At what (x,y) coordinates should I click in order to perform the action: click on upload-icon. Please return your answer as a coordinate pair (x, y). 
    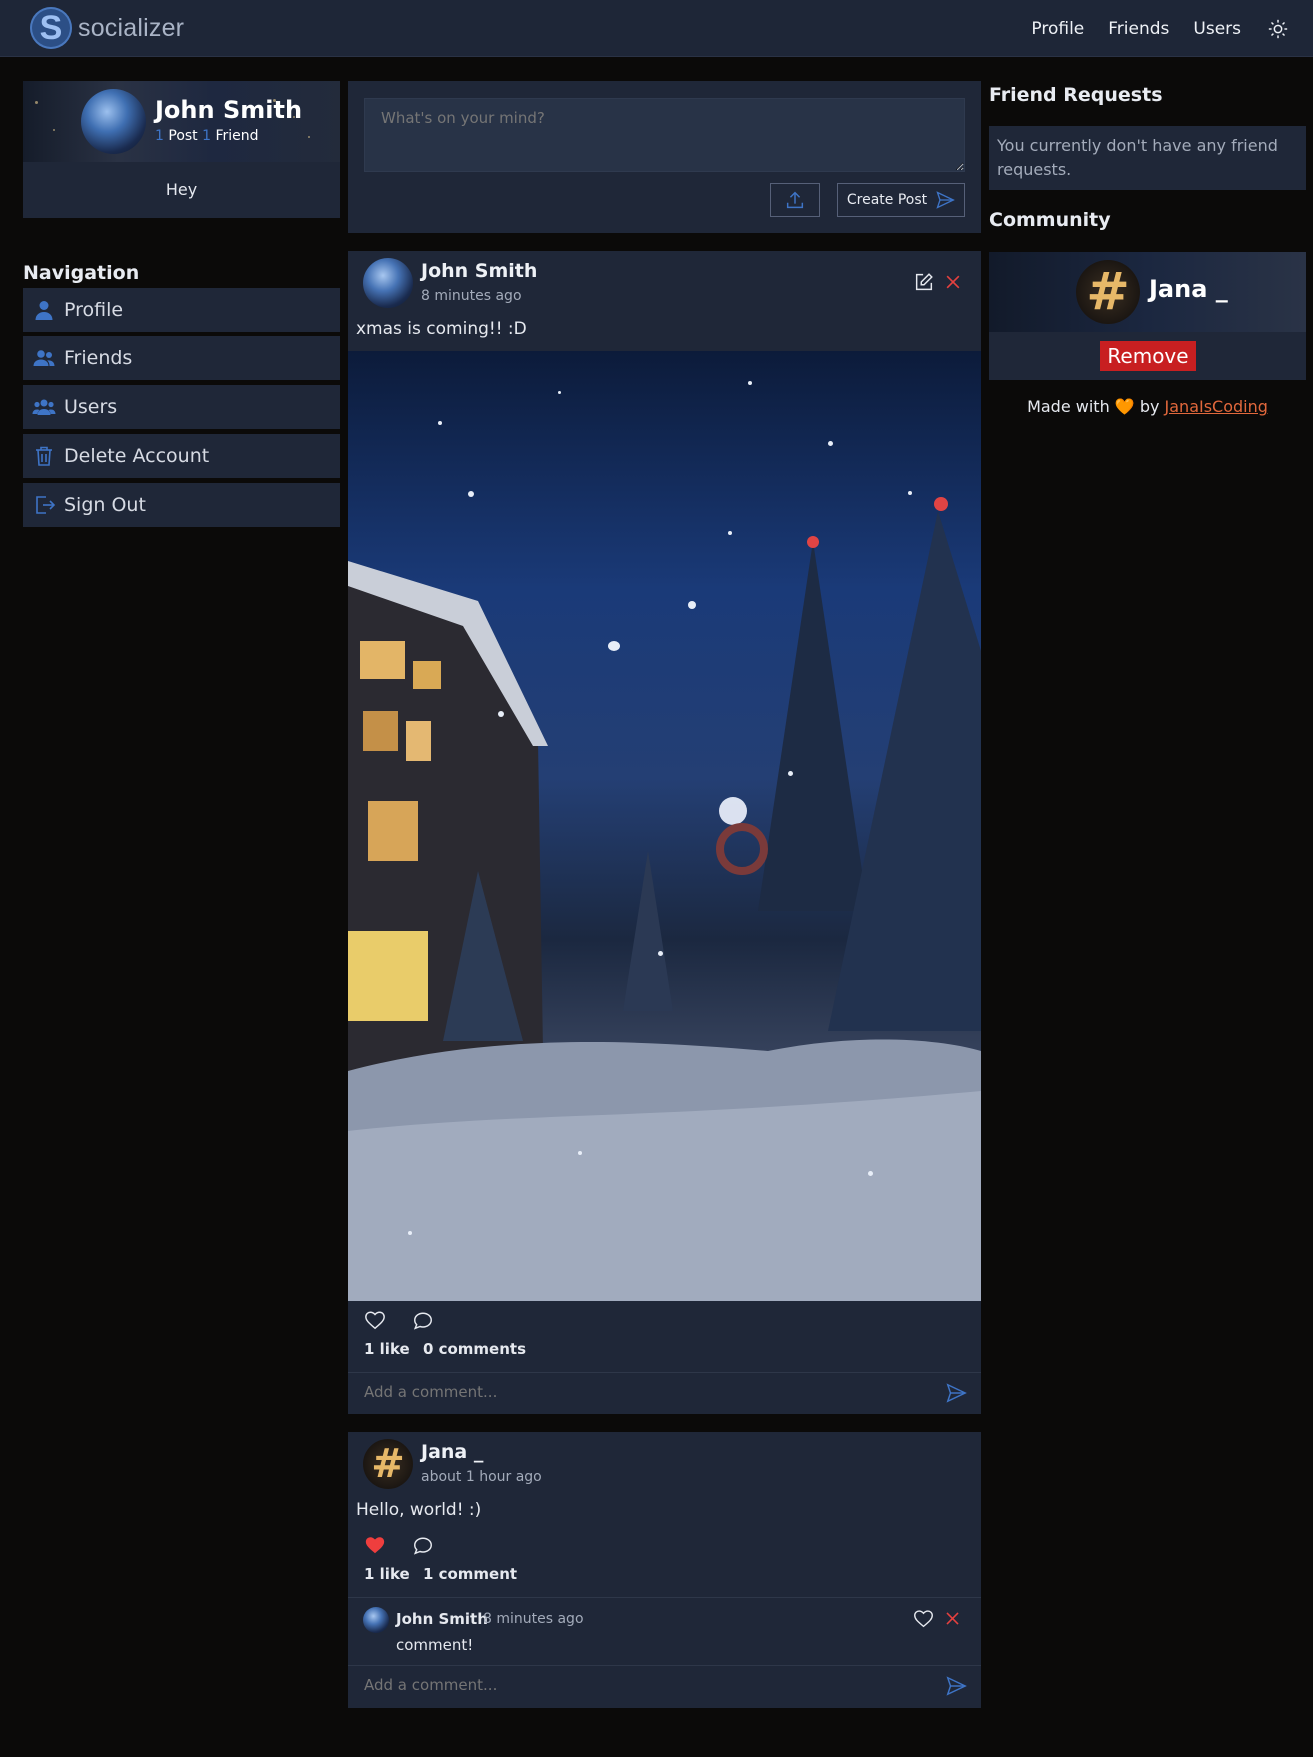
    Looking at the image, I should click on (795, 200).